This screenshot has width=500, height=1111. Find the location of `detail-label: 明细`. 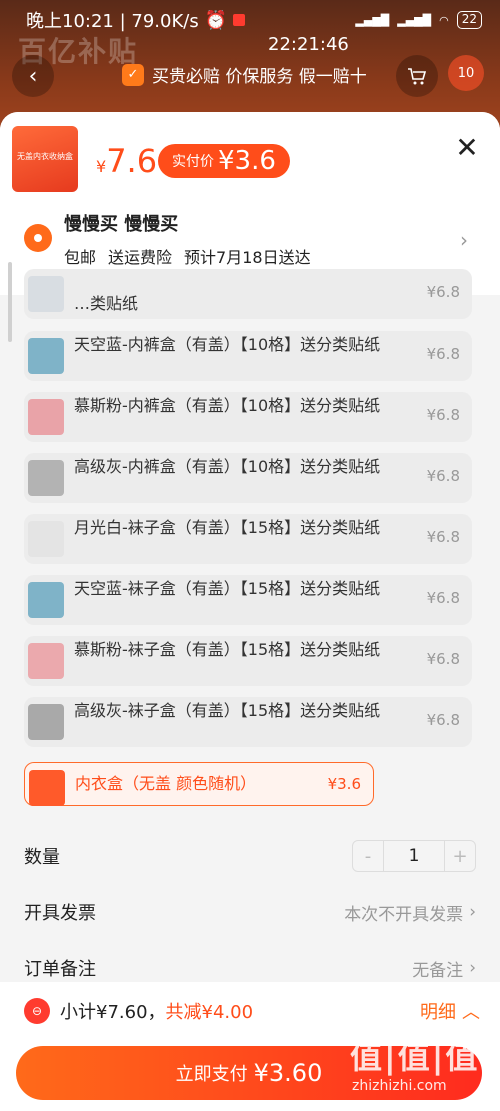

detail-label: 明细 is located at coordinates (438, 1012).